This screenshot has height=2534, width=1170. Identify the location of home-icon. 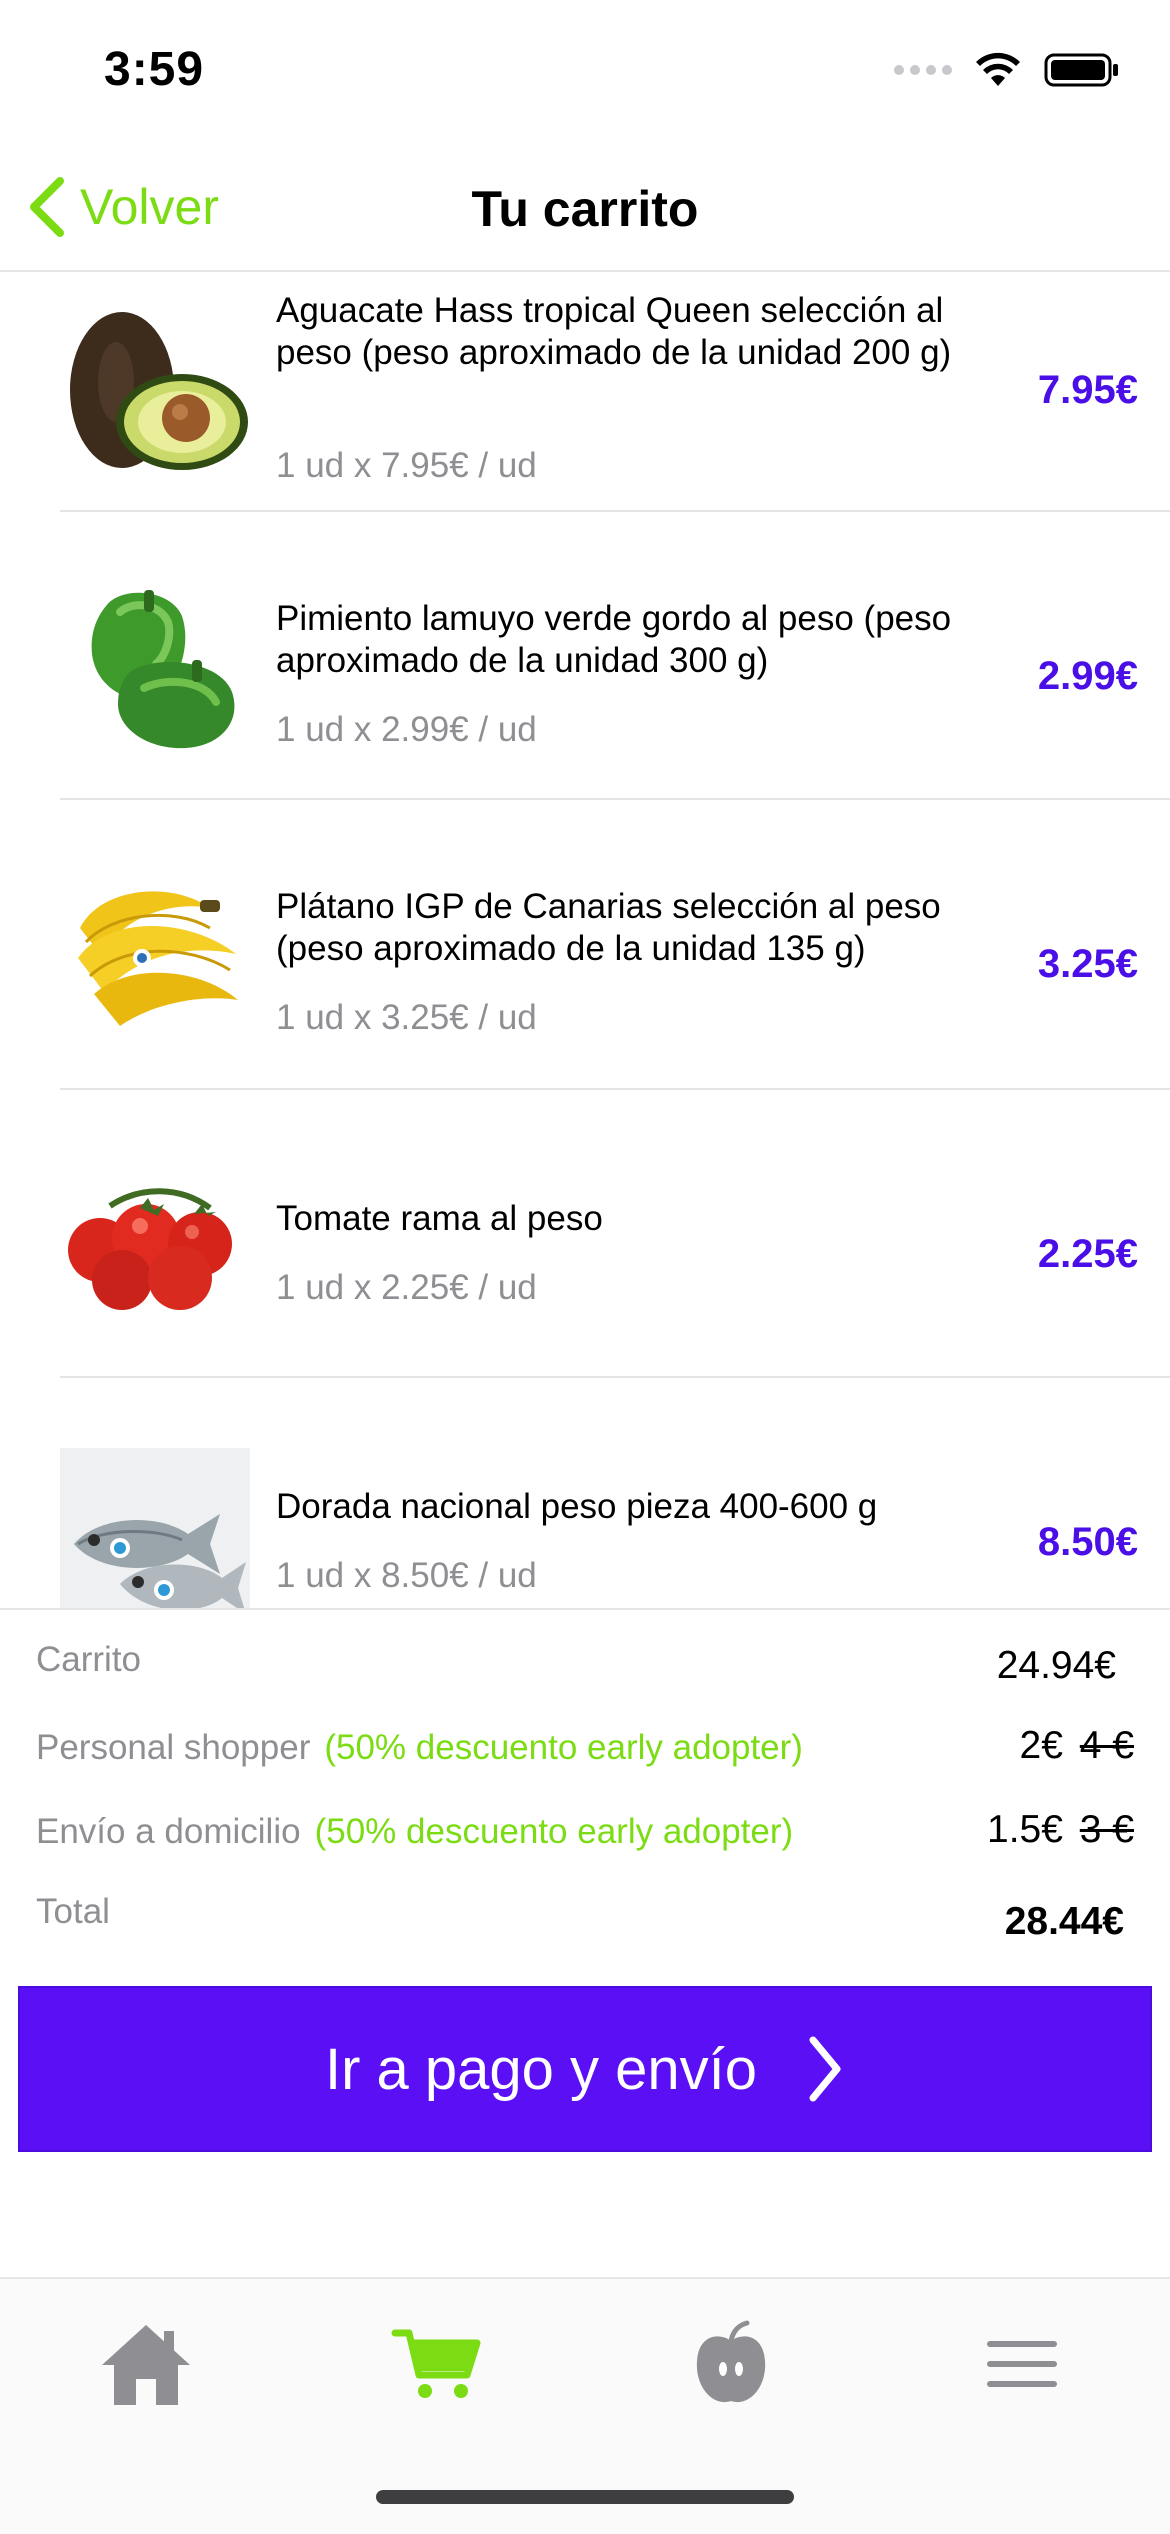
(146, 2365).